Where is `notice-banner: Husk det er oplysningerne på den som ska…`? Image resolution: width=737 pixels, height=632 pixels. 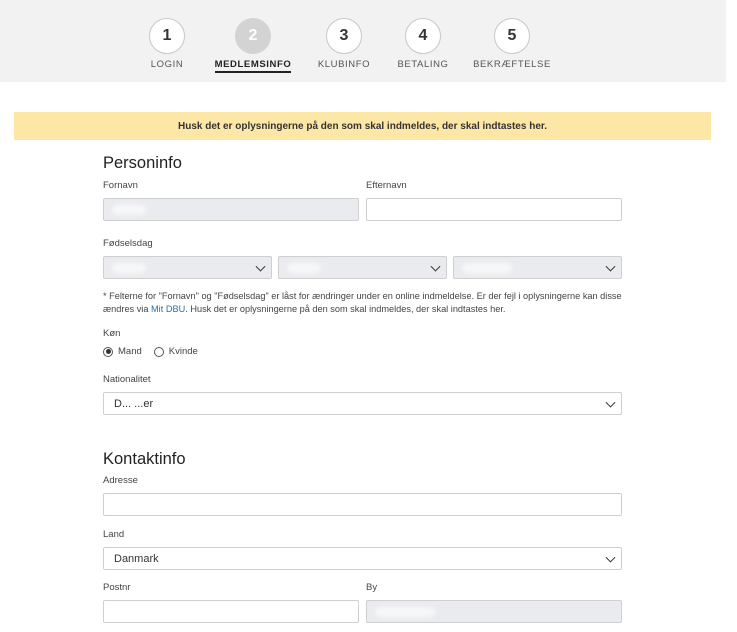
notice-banner: Husk det er oplysningerne på den som ska… is located at coordinates (362, 126).